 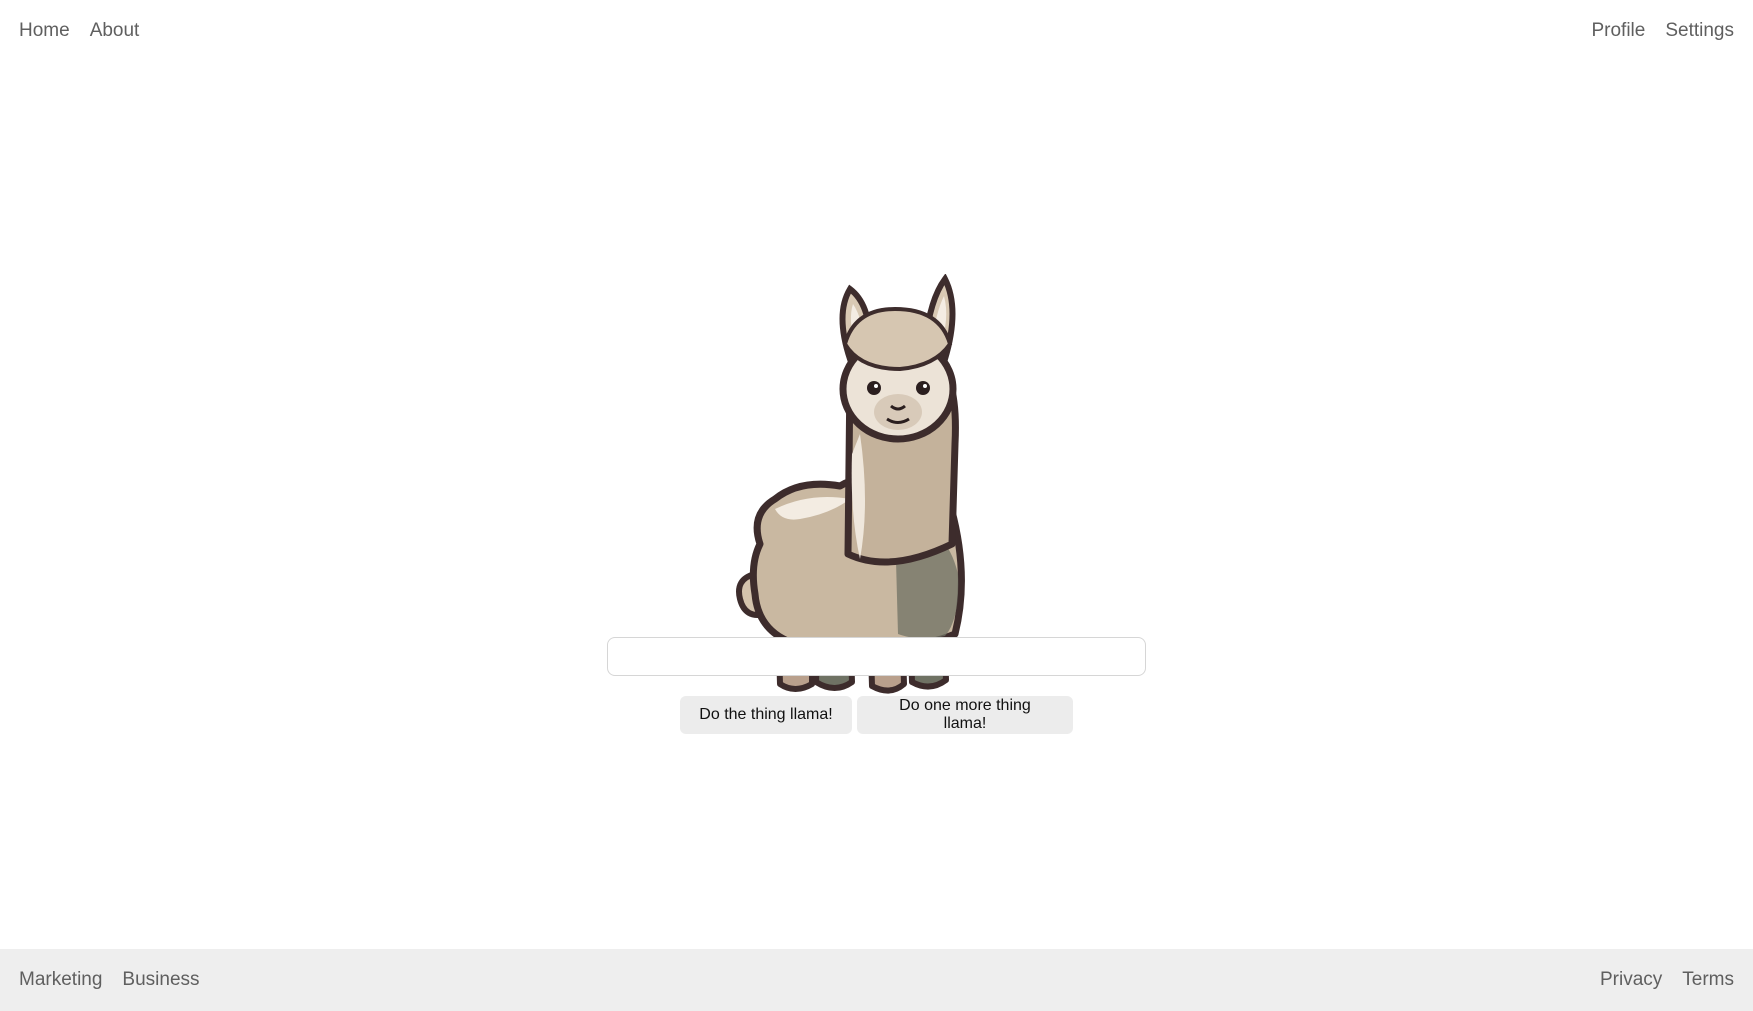 What do you see at coordinates (876, 656) in the screenshot?
I see `prompt-input` at bounding box center [876, 656].